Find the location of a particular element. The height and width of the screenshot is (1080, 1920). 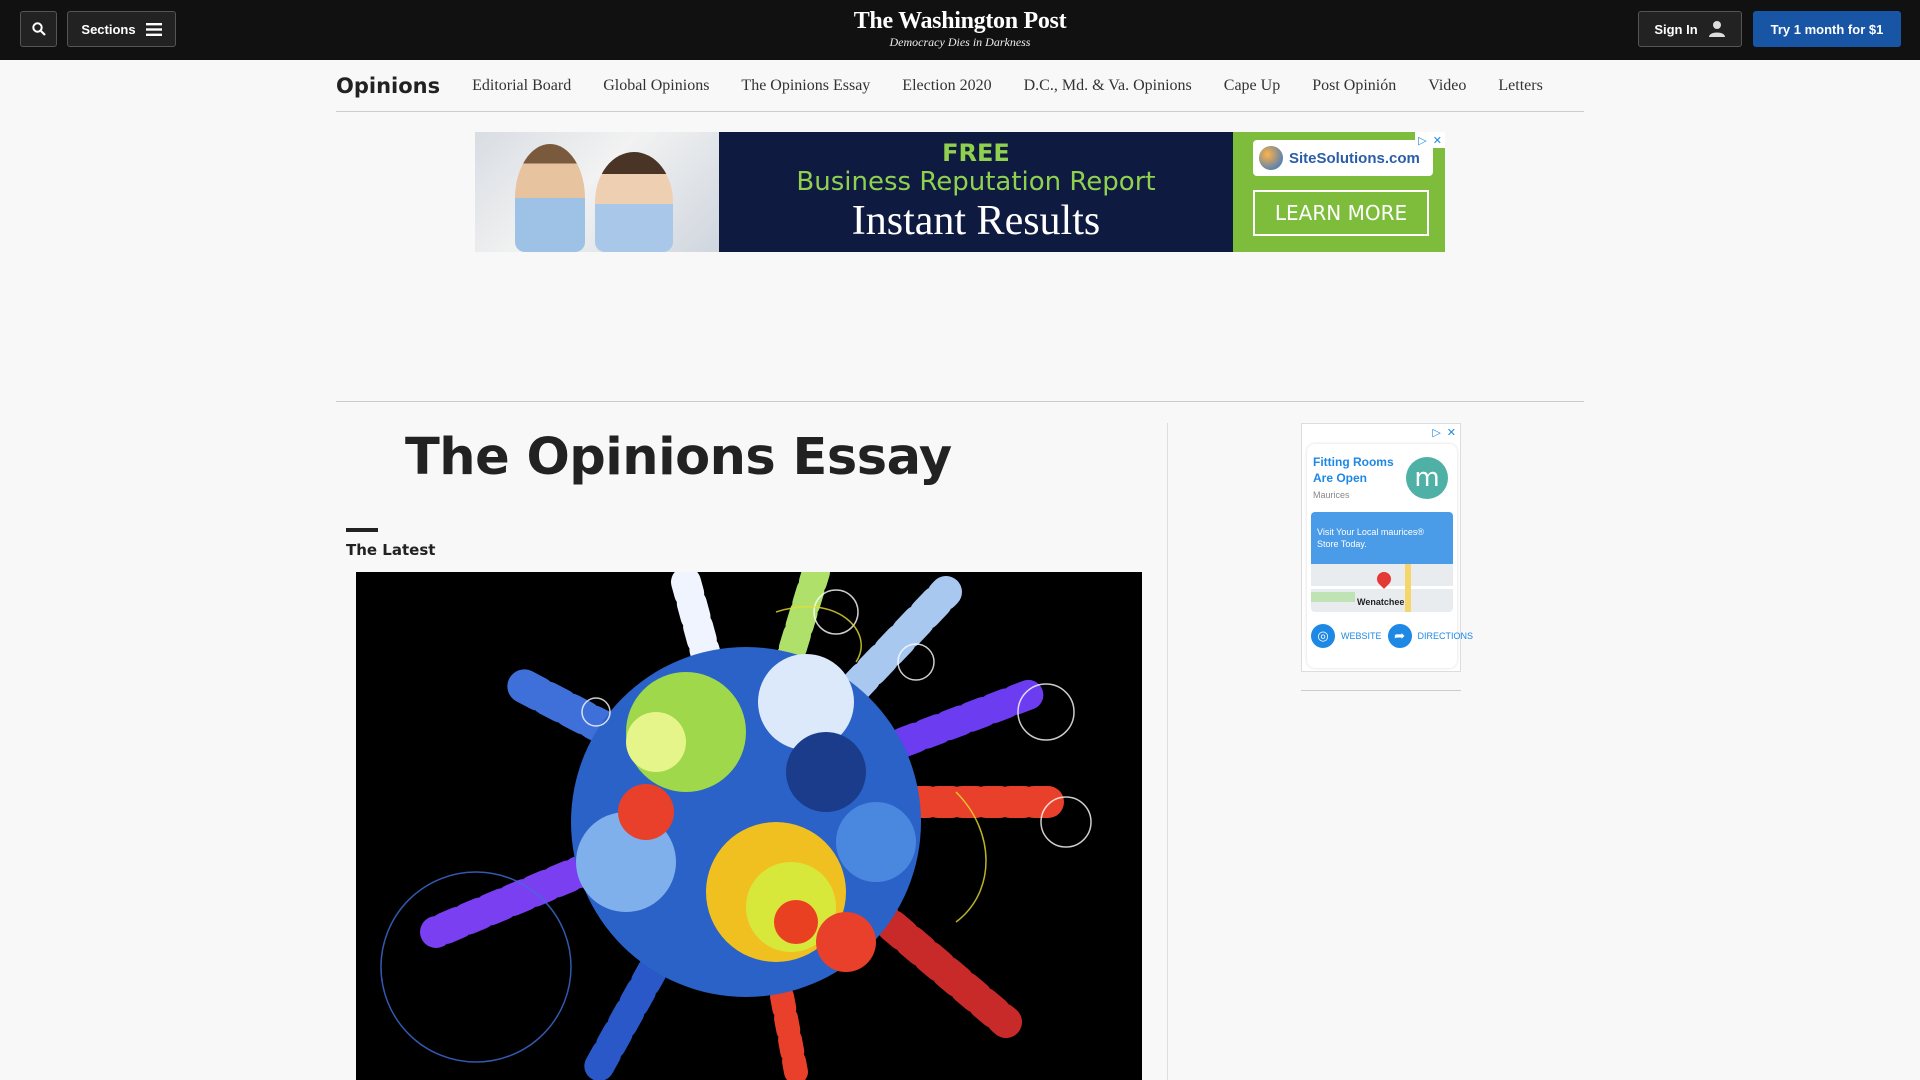

page-title: The Opinions Essay is located at coordinates (678, 457).